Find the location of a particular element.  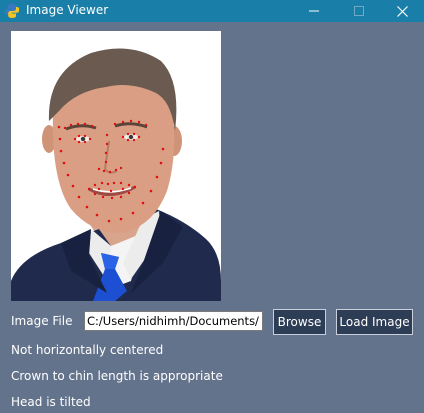

python-icon is located at coordinates (12, 11).